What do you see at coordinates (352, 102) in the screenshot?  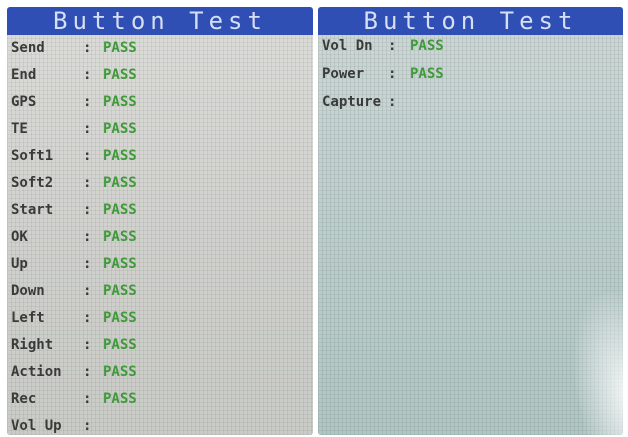 I see `button-label: Capture` at bounding box center [352, 102].